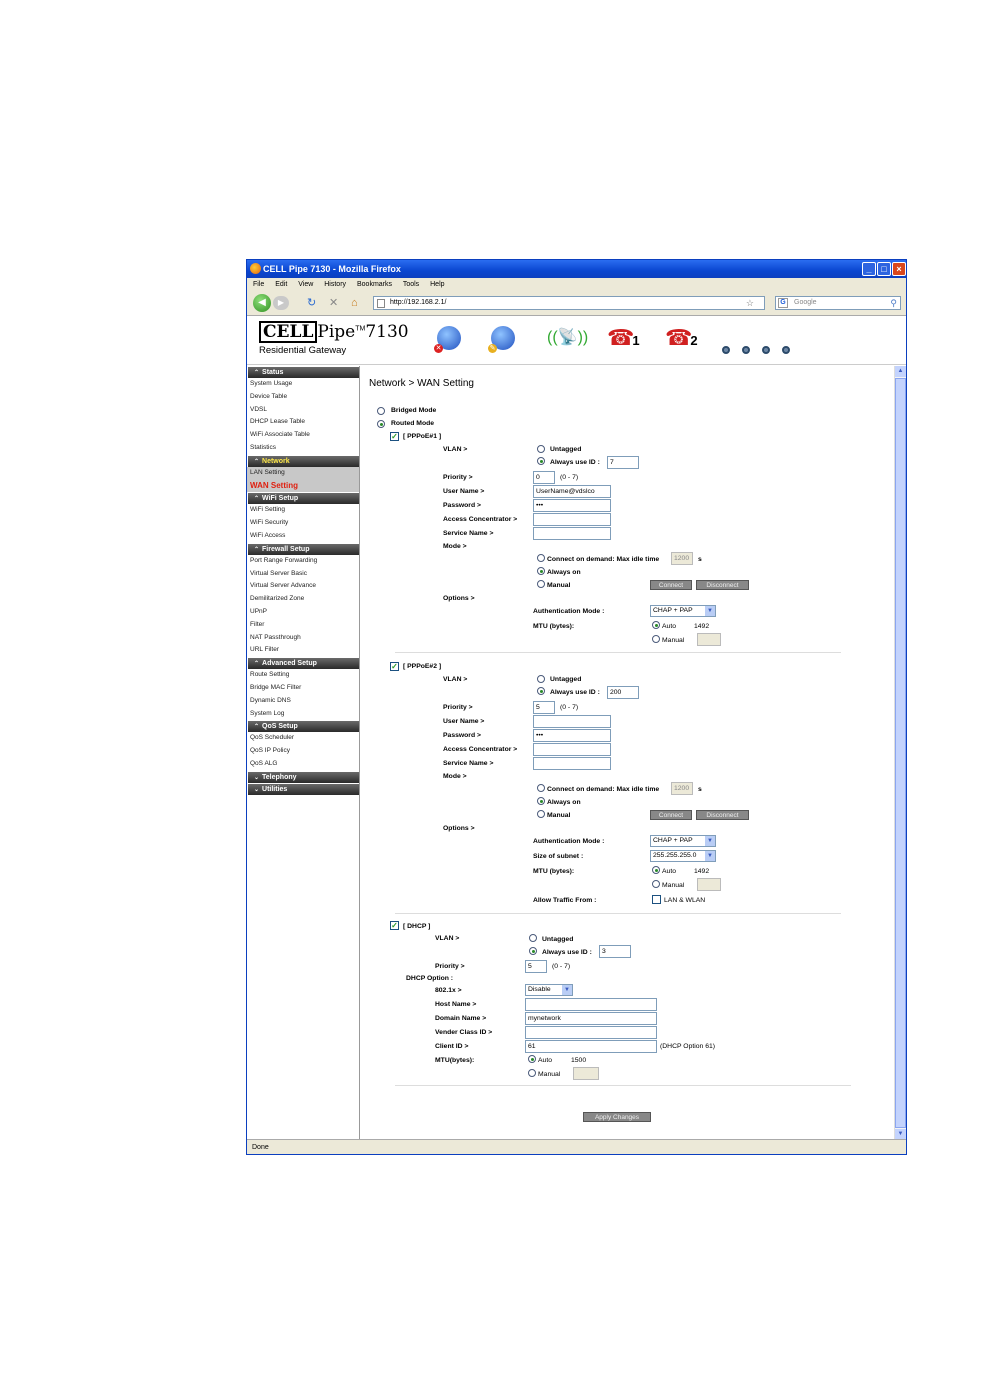  Describe the element at coordinates (303, 448) in the screenshot. I see `sidebar-item-statistics: Statistics` at that location.